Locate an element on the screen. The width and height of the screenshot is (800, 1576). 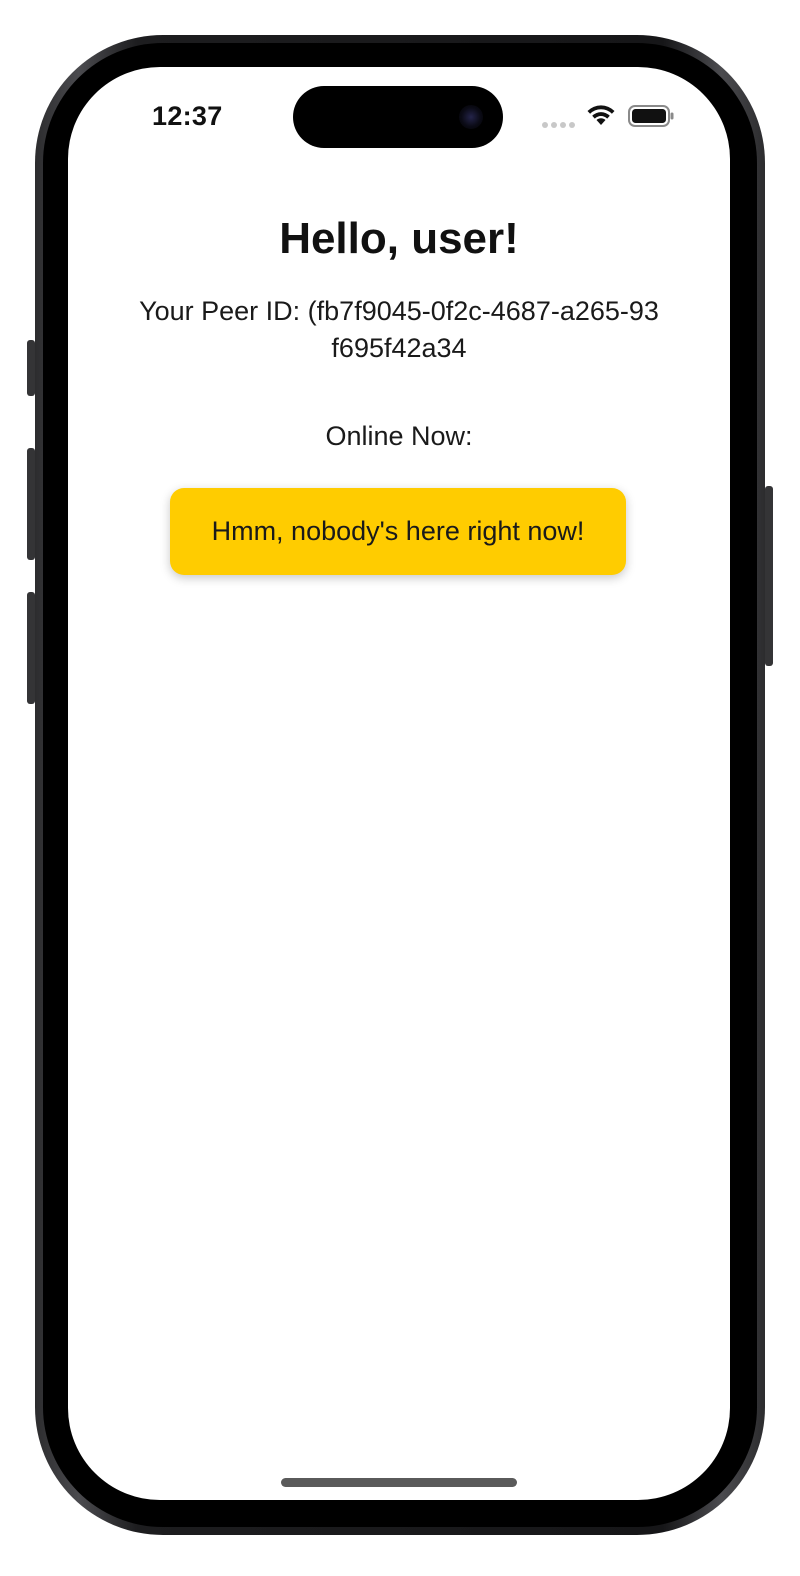
front-camera-icon is located at coordinates (471, 117).